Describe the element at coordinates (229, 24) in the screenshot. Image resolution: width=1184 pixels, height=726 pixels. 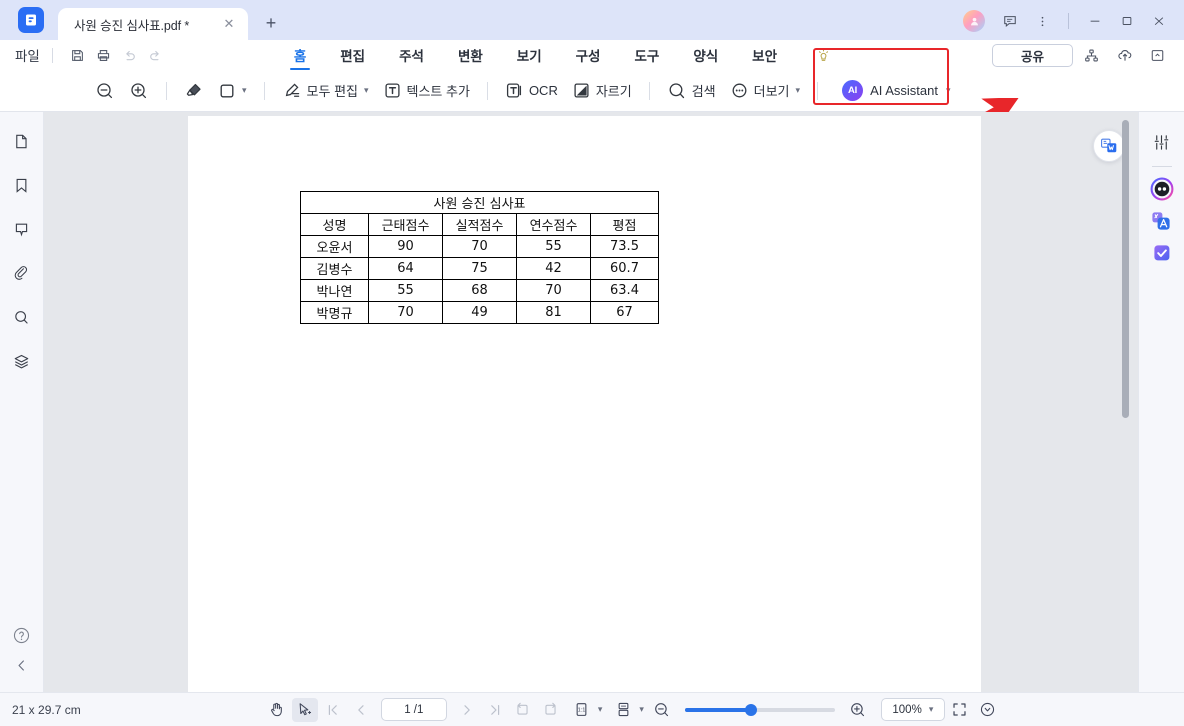
I see `close-icon: ✕` at that location.